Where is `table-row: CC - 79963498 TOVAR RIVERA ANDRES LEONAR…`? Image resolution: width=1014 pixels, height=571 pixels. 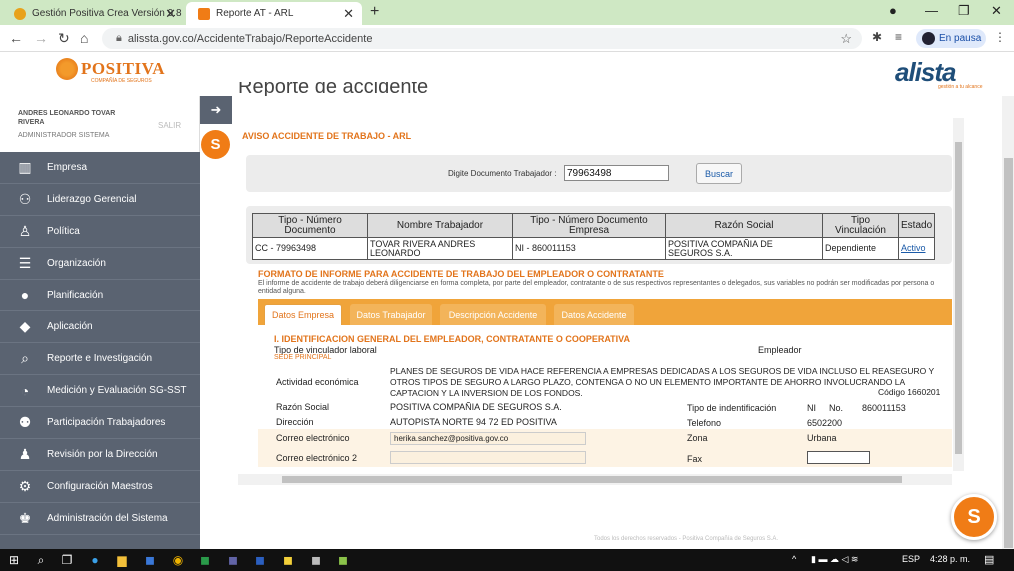 table-row: CC - 79963498 TOVAR RIVERA ANDRES LEONAR… is located at coordinates (594, 248).